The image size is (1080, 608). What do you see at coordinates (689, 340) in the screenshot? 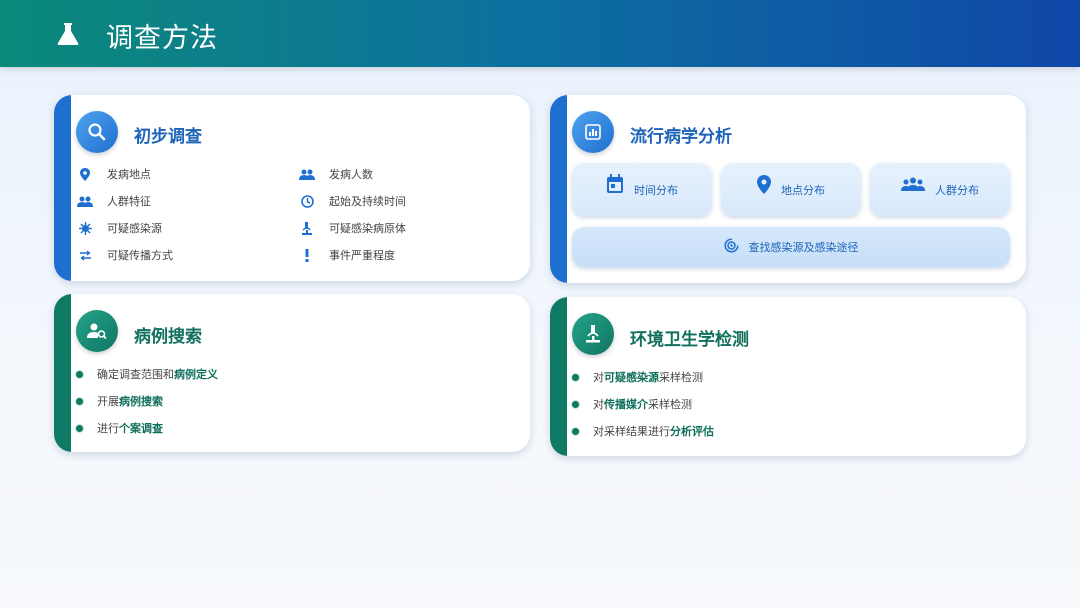
I see `card-title: 环境卫生学检测` at bounding box center [689, 340].